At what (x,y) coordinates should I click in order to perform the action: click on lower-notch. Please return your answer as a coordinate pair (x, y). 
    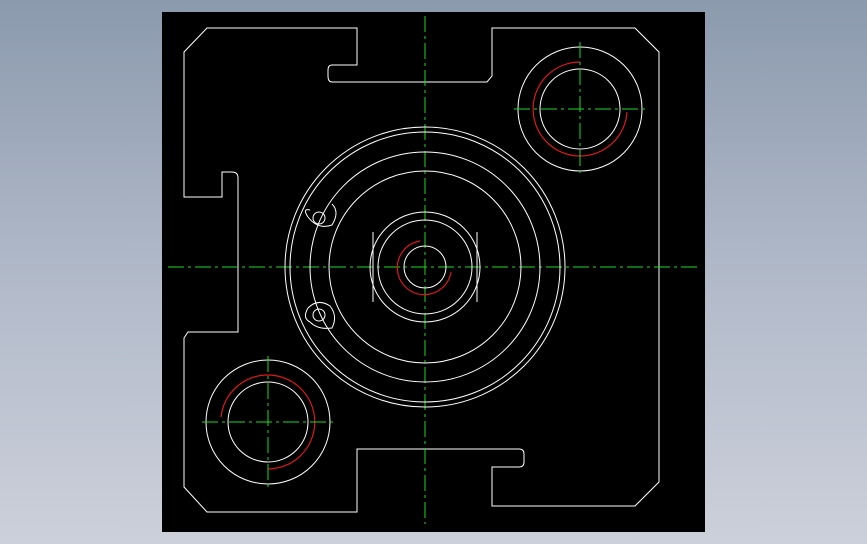
    Looking at the image, I should click on (320, 315).